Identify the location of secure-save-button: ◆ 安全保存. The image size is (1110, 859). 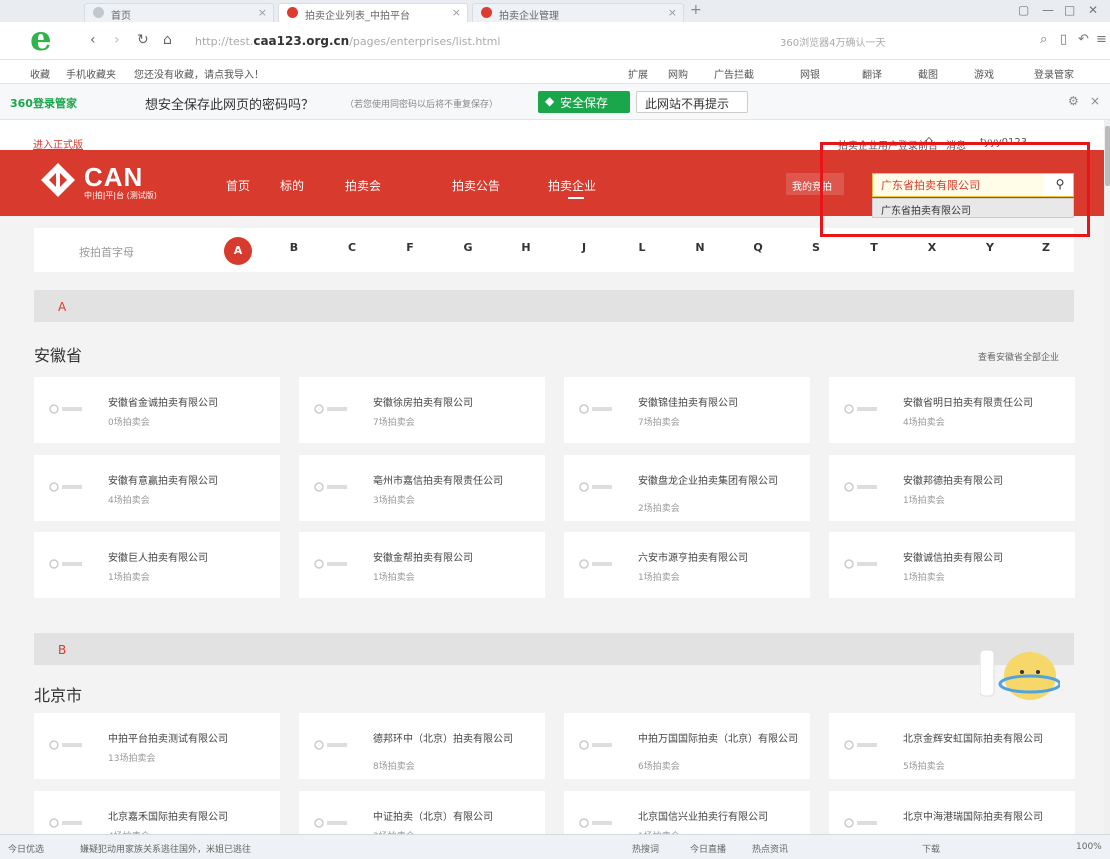
(584, 102).